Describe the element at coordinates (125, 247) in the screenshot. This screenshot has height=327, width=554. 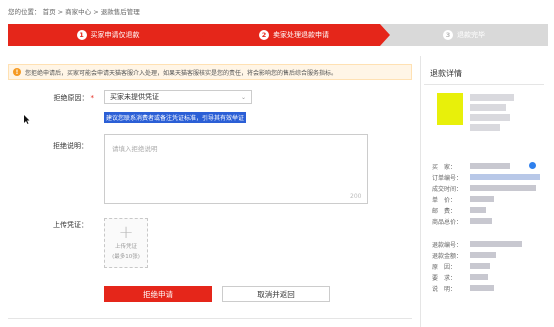
I see `upload-text: 上传凭证` at that location.